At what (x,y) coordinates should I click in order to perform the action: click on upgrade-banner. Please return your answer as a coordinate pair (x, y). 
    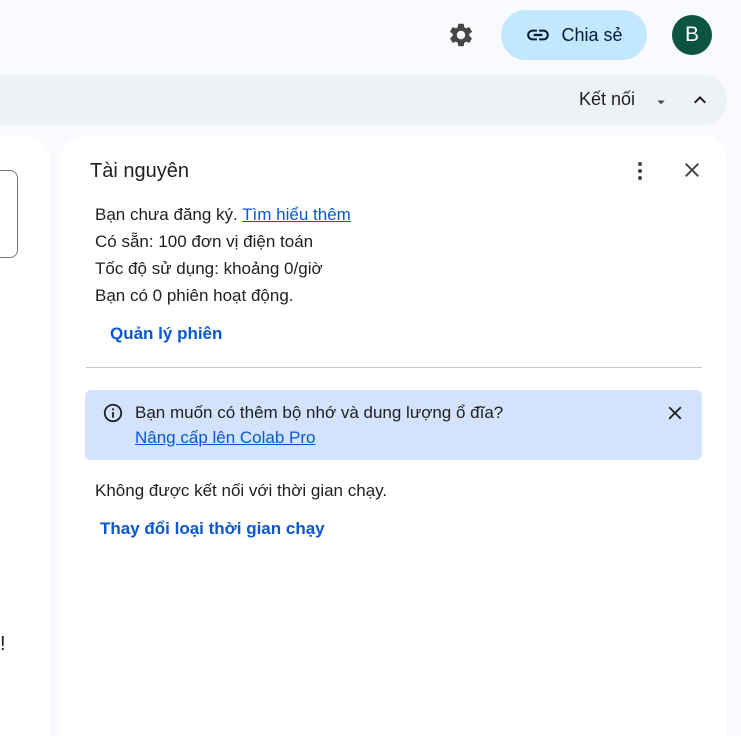
    Looking at the image, I should click on (393, 425).